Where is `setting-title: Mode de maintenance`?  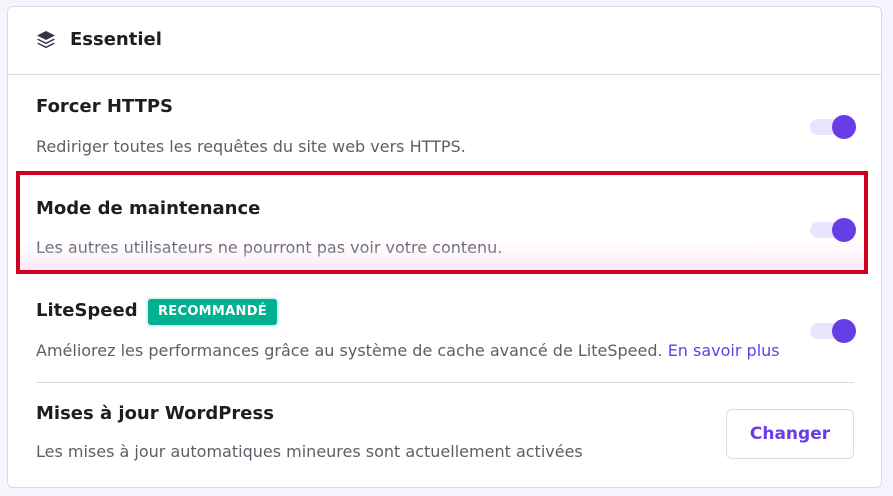
setting-title: Mode de maintenance is located at coordinates (148, 208).